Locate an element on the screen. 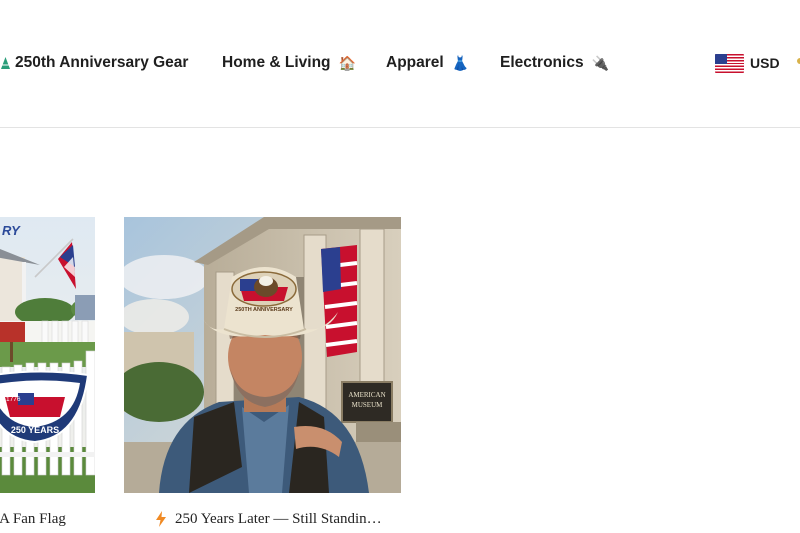  house-icon: 🏠 is located at coordinates (347, 63).